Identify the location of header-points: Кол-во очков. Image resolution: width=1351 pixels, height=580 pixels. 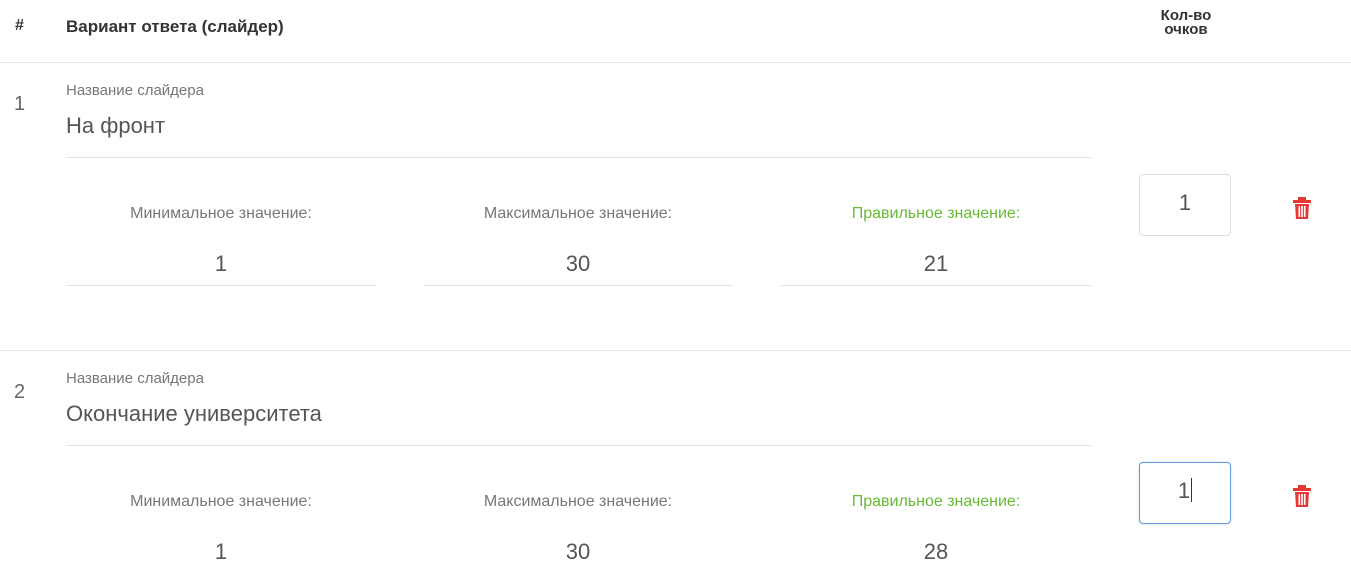
(1186, 22).